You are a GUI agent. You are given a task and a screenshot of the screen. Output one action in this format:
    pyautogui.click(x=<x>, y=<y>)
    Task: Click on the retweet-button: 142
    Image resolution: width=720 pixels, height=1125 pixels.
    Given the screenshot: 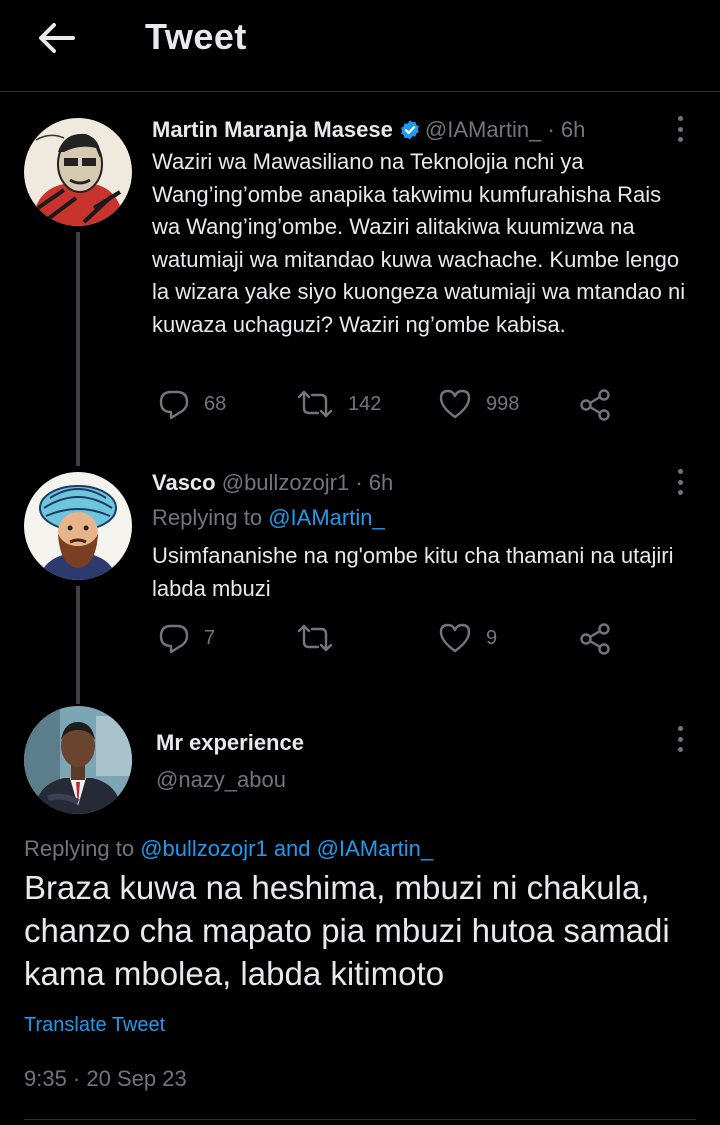 What is the action you would take?
    pyautogui.click(x=338, y=404)
    